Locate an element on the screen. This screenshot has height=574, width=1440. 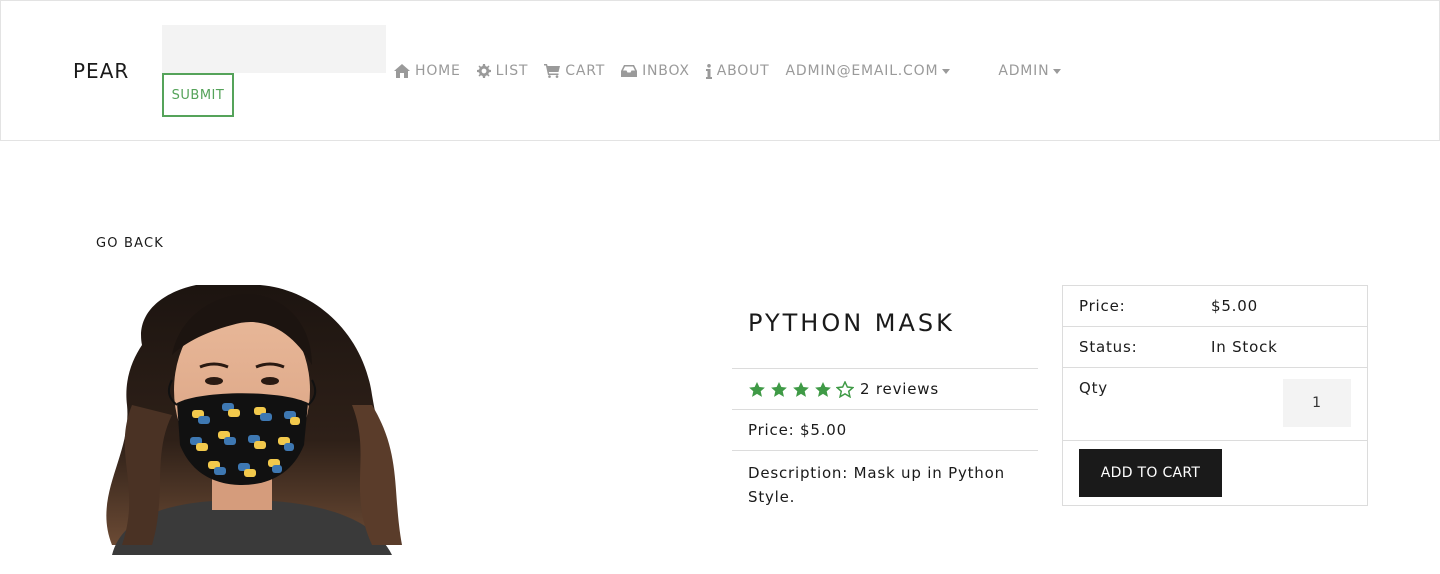
submit-button: SUBMIT is located at coordinates (198, 95).